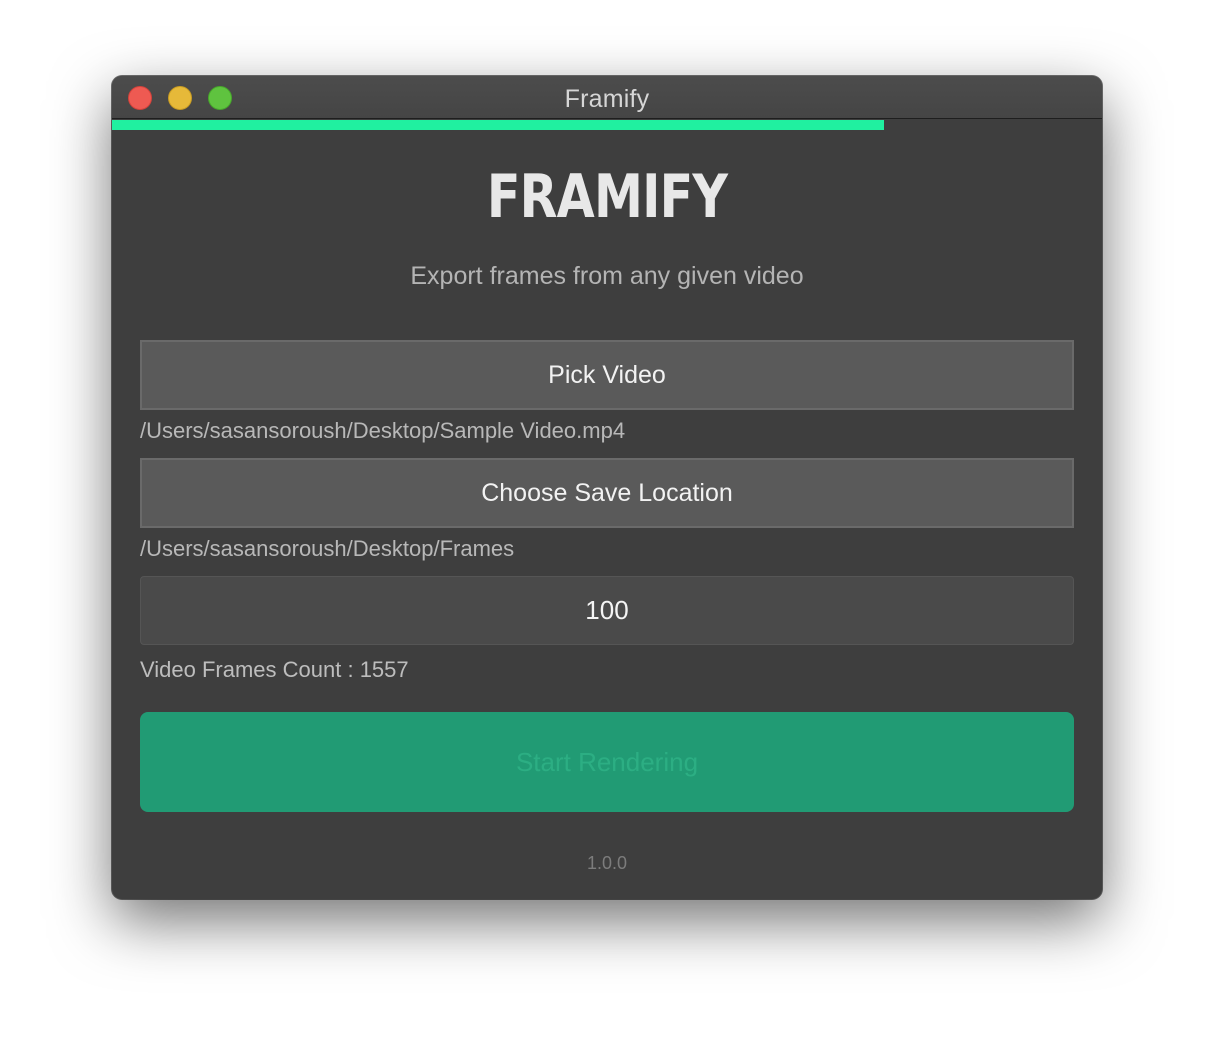 The width and height of the screenshot is (1214, 1048). I want to click on window-title: Framify, so click(607, 99).